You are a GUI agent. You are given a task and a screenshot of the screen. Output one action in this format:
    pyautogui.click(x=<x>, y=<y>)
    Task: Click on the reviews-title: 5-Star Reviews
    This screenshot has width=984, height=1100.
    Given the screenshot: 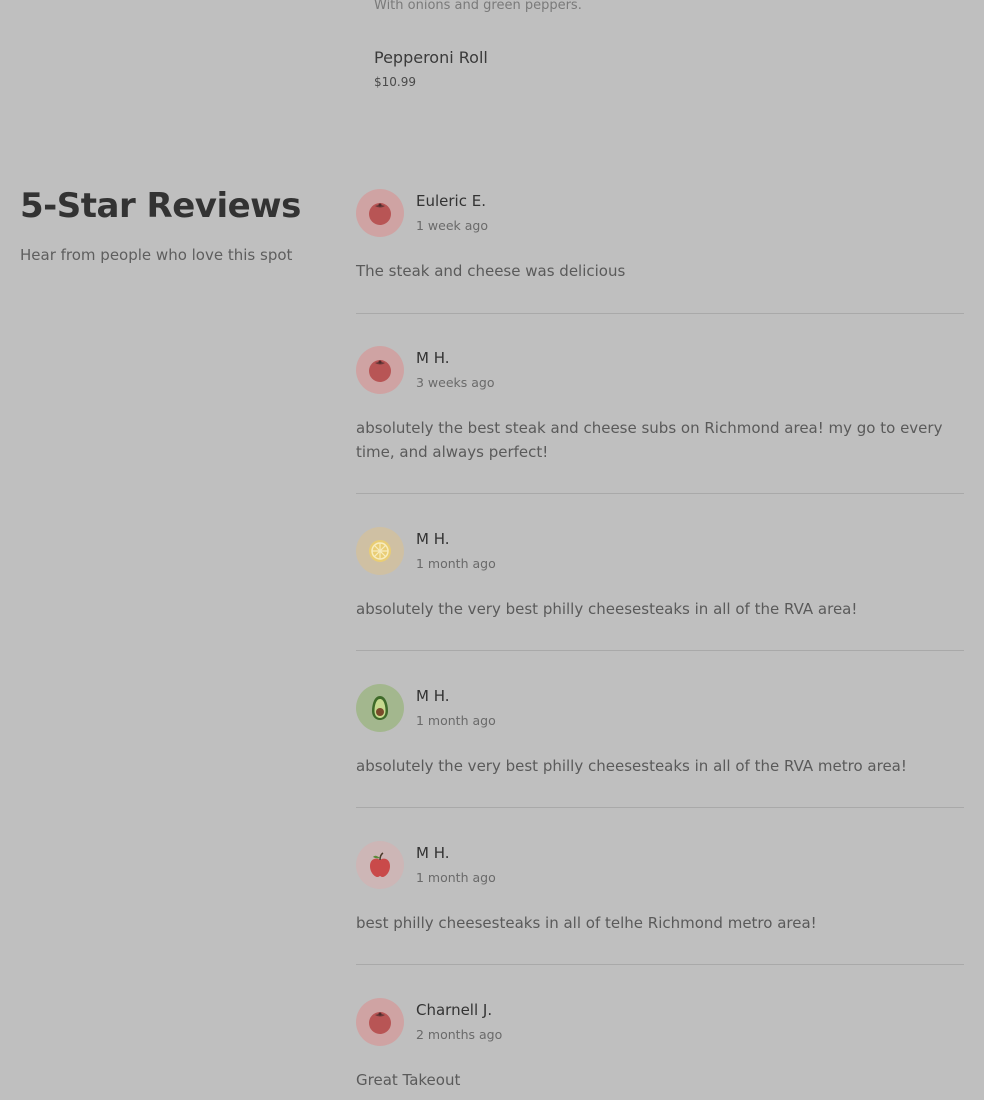 What is the action you would take?
    pyautogui.click(x=160, y=206)
    